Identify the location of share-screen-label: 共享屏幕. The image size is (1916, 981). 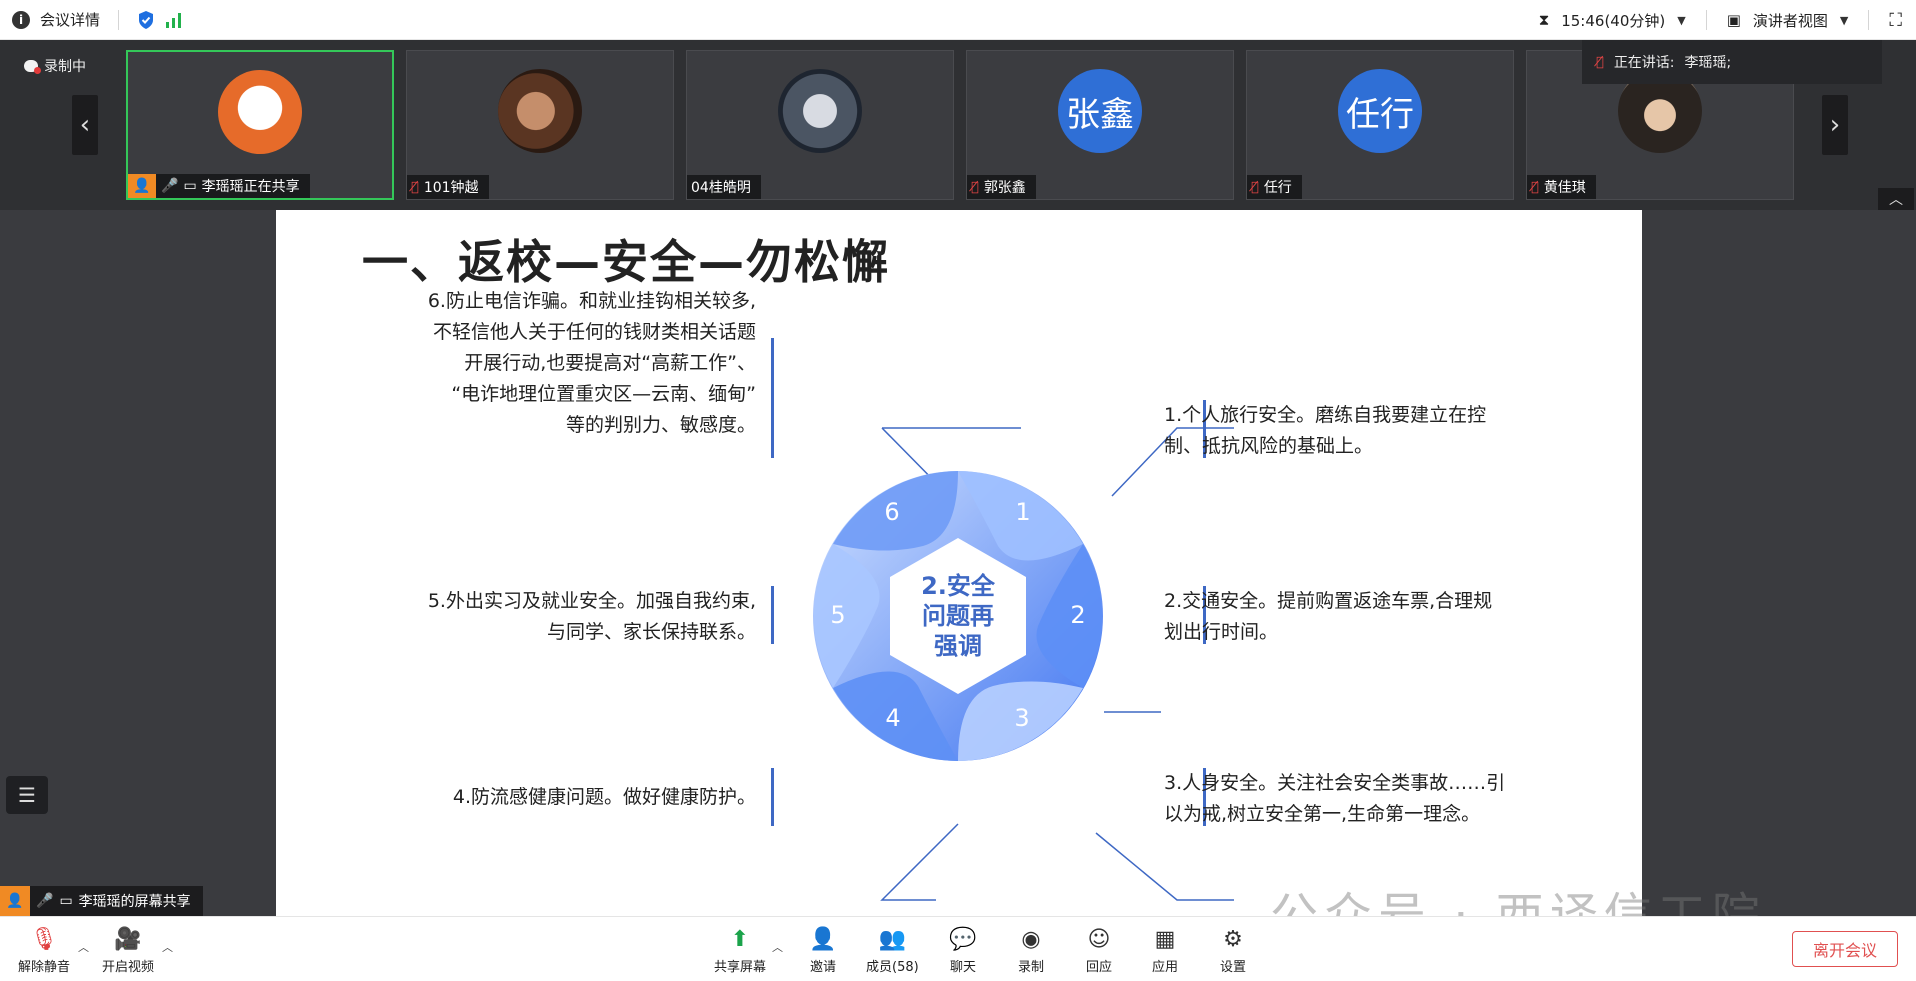
(740, 967).